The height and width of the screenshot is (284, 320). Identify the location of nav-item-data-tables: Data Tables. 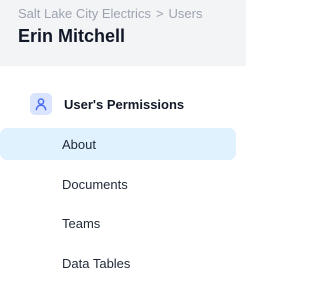
(118, 263).